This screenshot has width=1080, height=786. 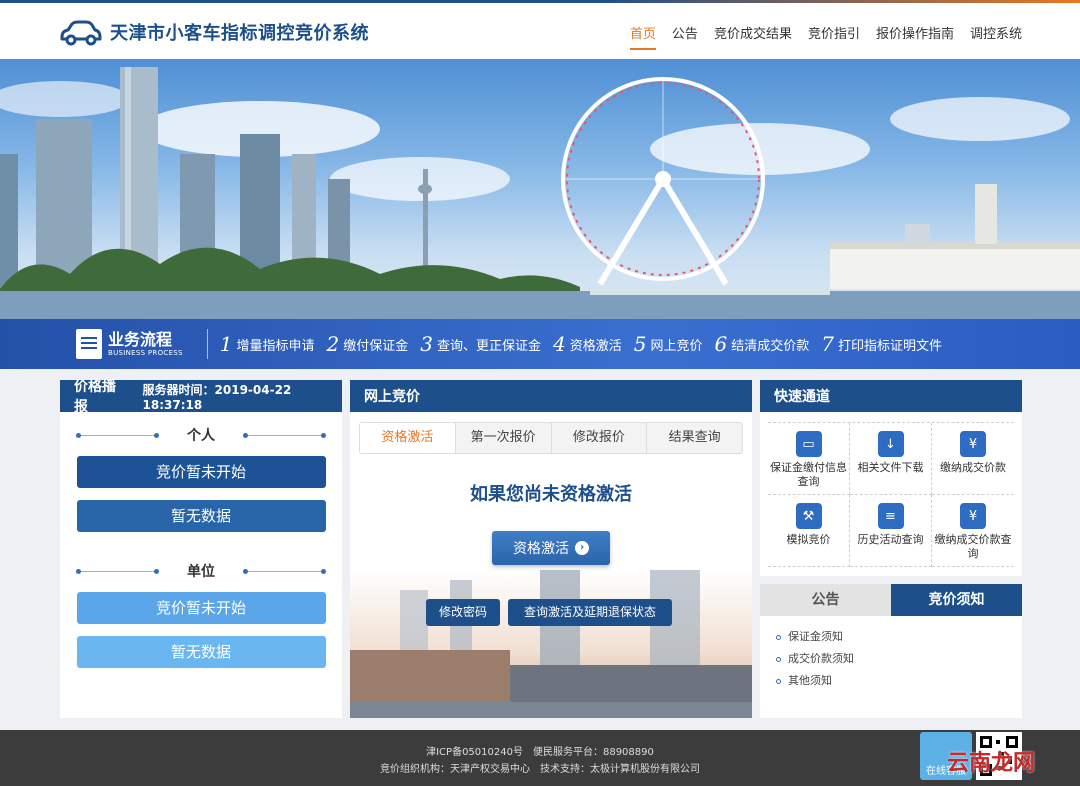 What do you see at coordinates (551, 494) in the screenshot?
I see `activation-heading: 如果您尚未资格激活` at bounding box center [551, 494].